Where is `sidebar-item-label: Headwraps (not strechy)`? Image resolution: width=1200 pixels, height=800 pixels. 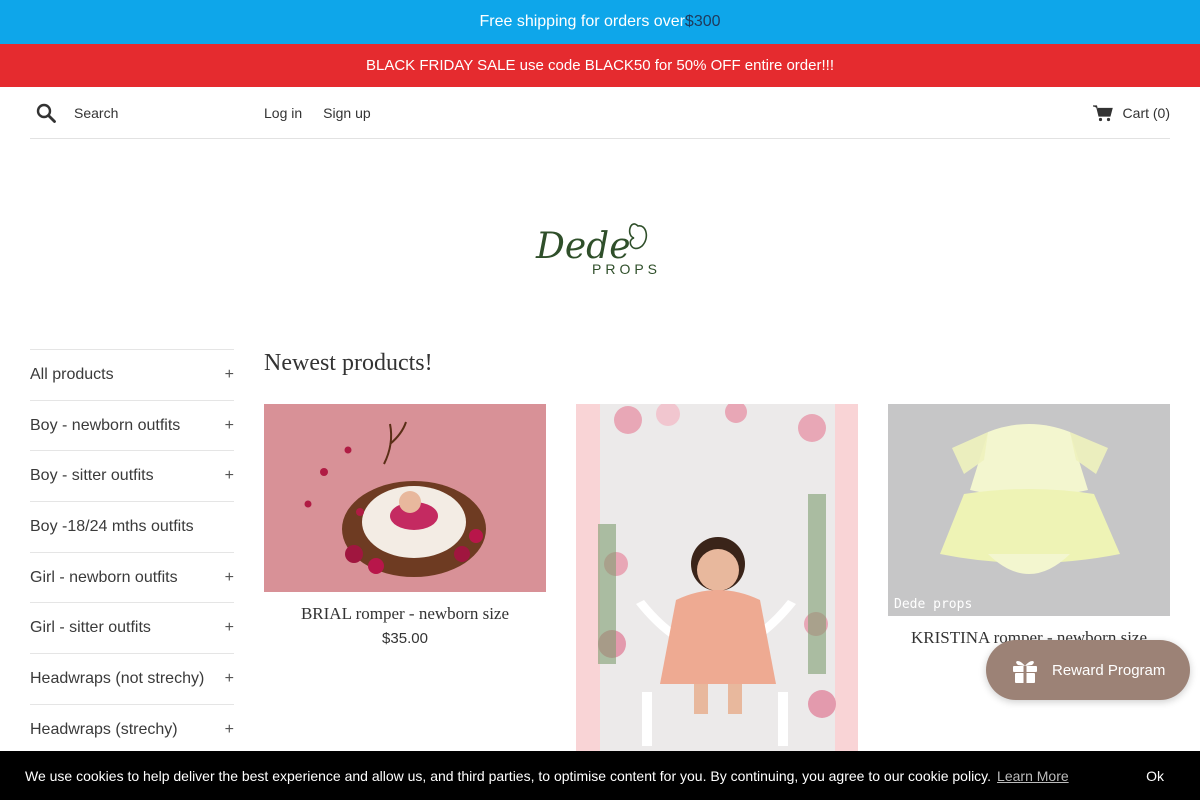
sidebar-item-label: Headwraps (not strechy) is located at coordinates (117, 678).